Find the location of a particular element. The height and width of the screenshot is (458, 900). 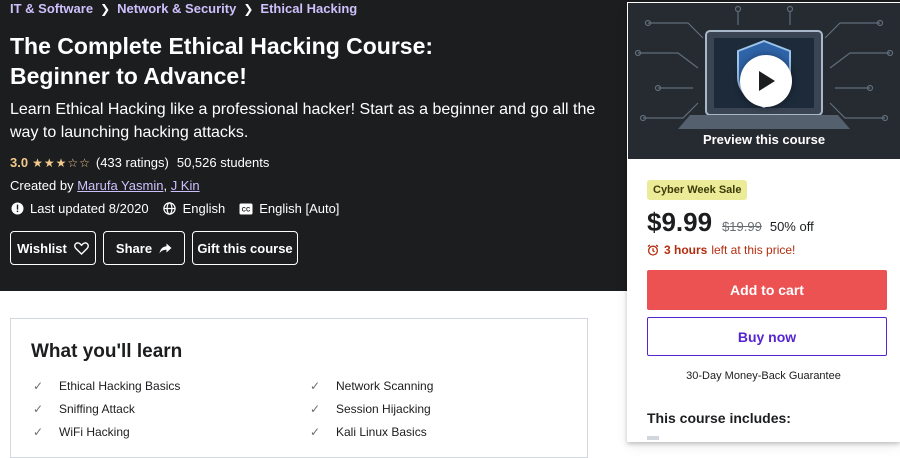

play-button-icon is located at coordinates (766, 81).